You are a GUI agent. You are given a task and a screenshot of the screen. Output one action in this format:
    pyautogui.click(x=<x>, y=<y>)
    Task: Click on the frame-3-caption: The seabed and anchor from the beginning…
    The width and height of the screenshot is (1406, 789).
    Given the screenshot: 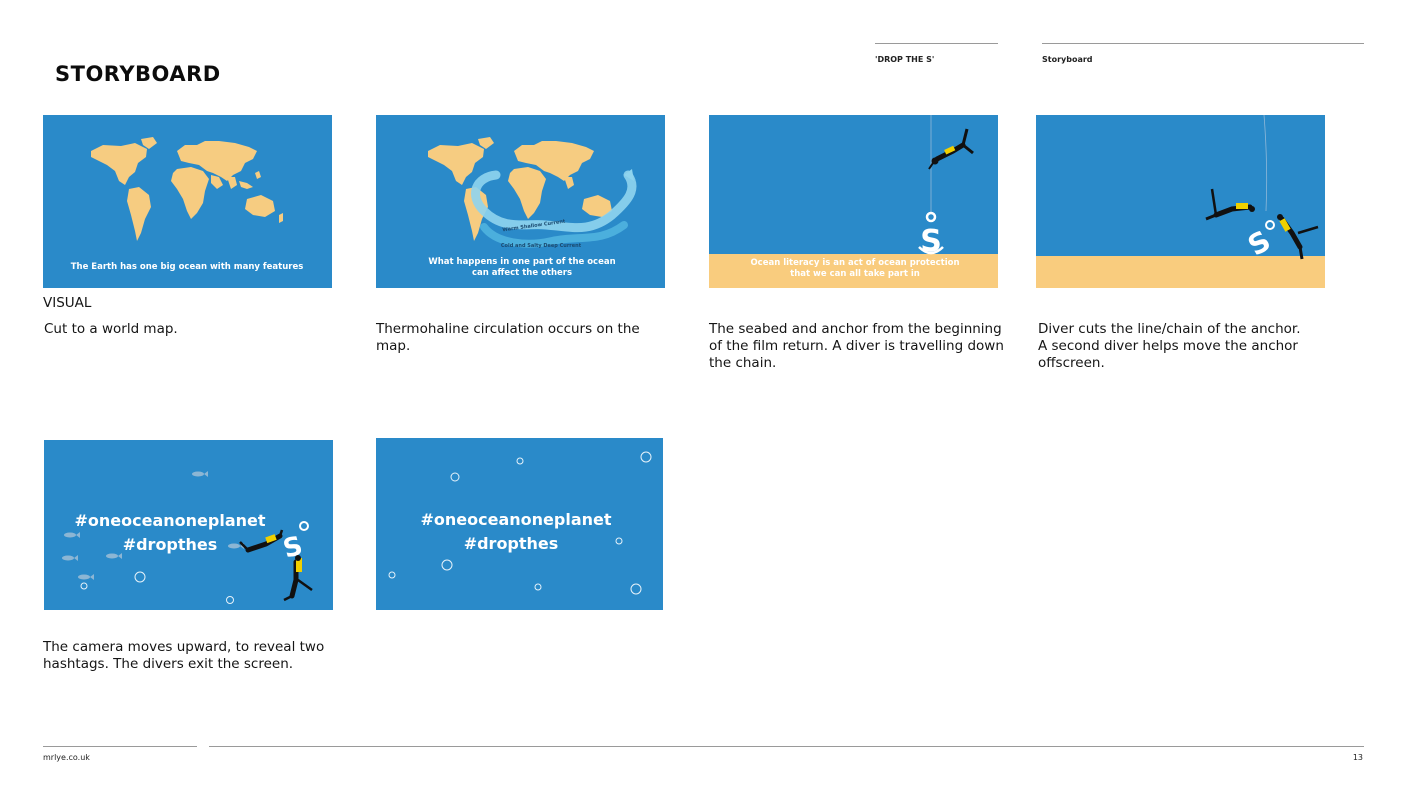 What is the action you would take?
    pyautogui.click(x=864, y=346)
    